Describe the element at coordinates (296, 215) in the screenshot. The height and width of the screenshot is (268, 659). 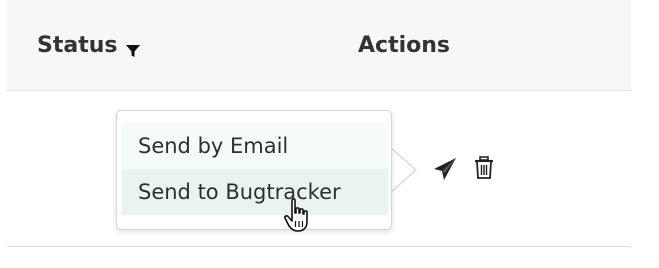
I see `hand-pointer-cursor` at that location.